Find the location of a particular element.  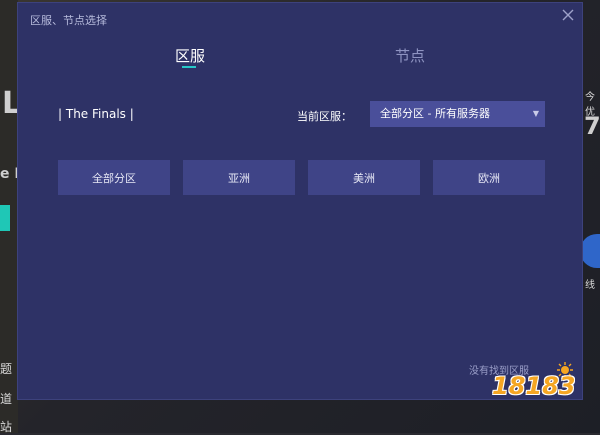

background-text: 7 is located at coordinates (592, 126).